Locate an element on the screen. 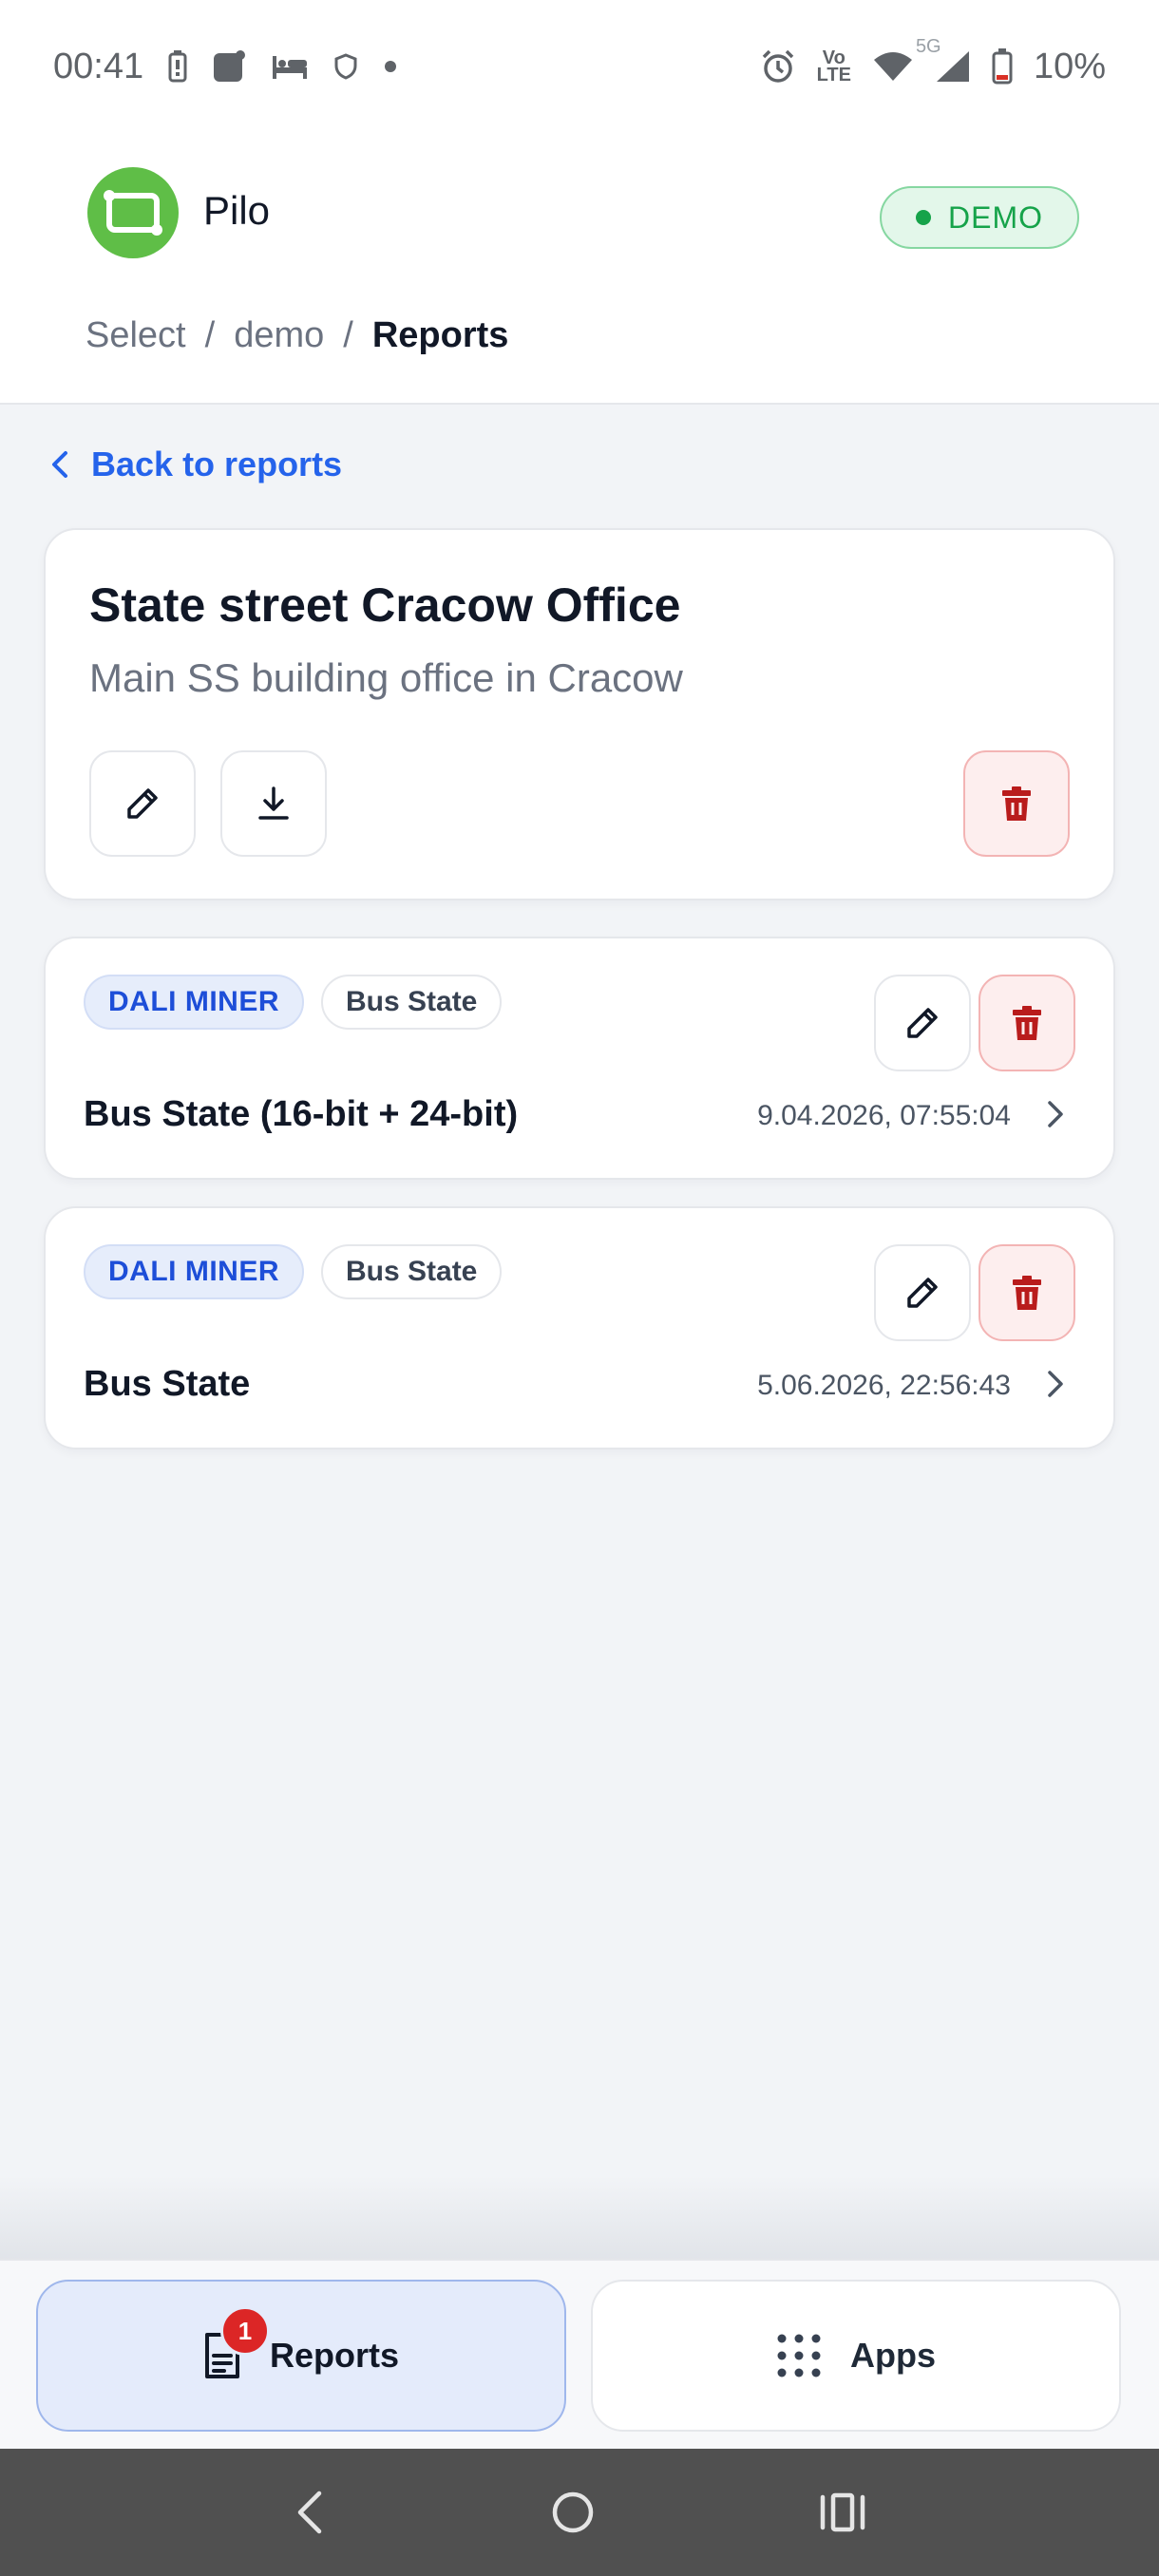 The image size is (1159, 2576). bed-icon is located at coordinates (290, 66).